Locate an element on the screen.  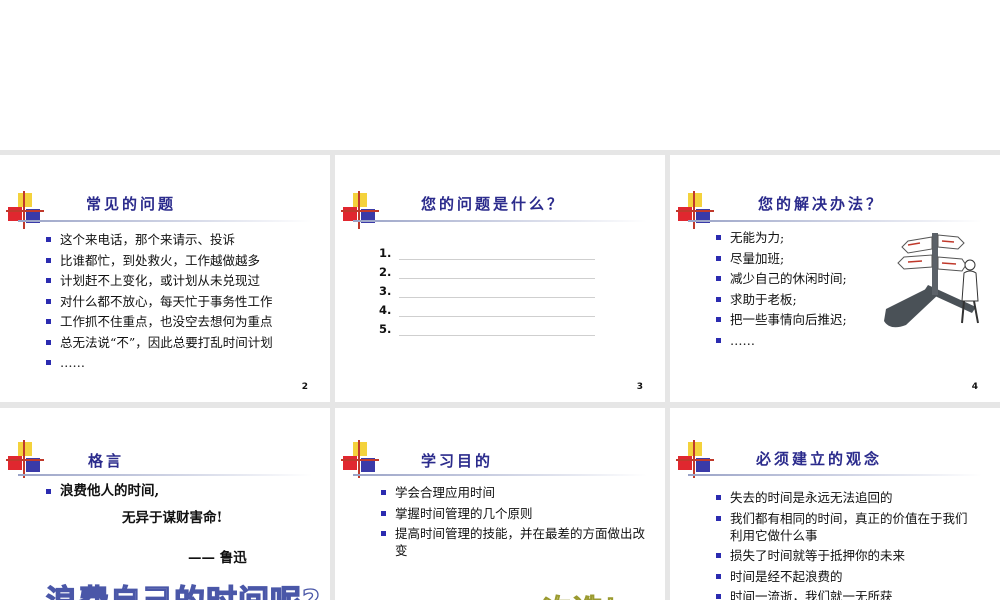
slide-title: 学习目的 is located at coordinates (457, 461).